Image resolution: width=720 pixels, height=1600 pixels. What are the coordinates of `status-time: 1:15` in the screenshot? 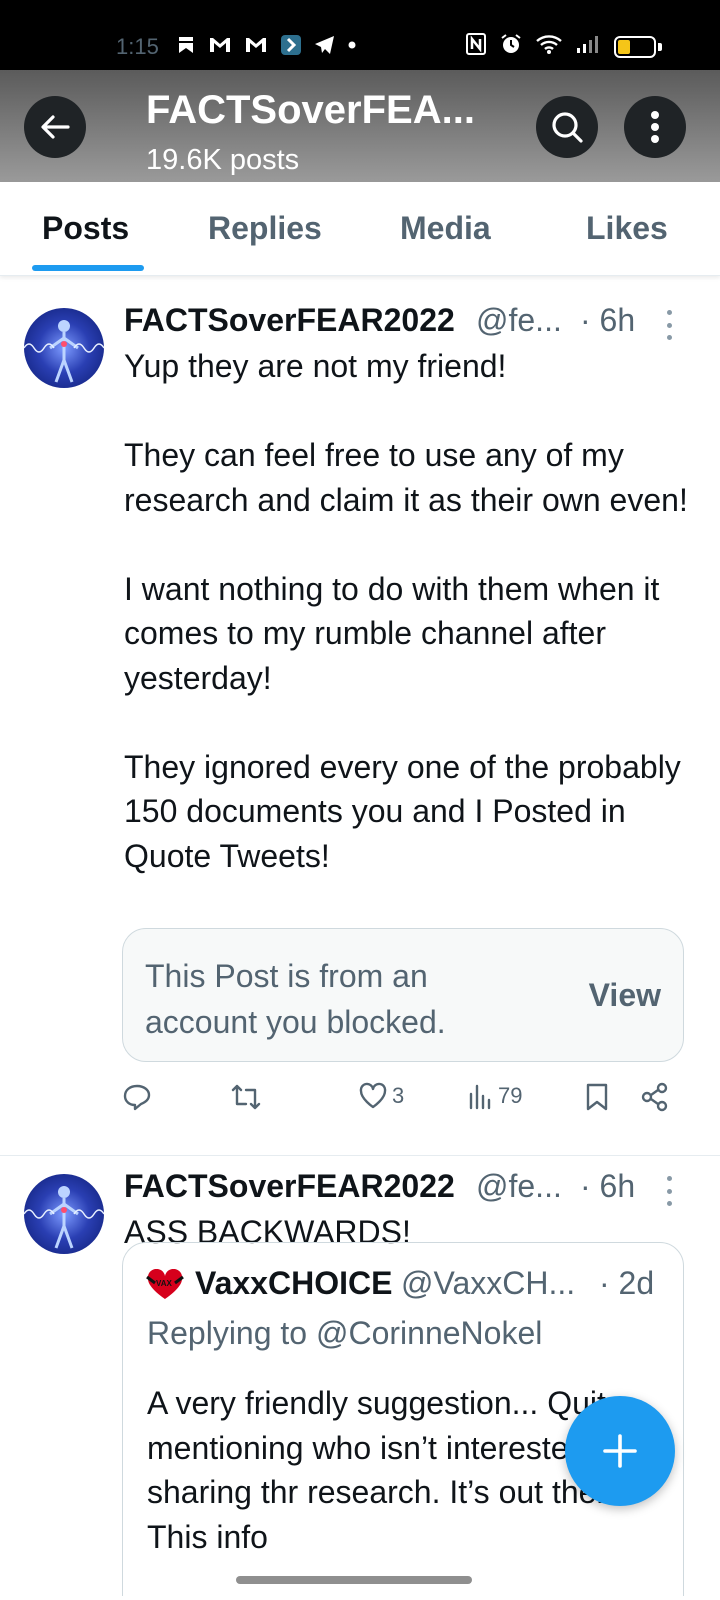 It's located at (137, 46).